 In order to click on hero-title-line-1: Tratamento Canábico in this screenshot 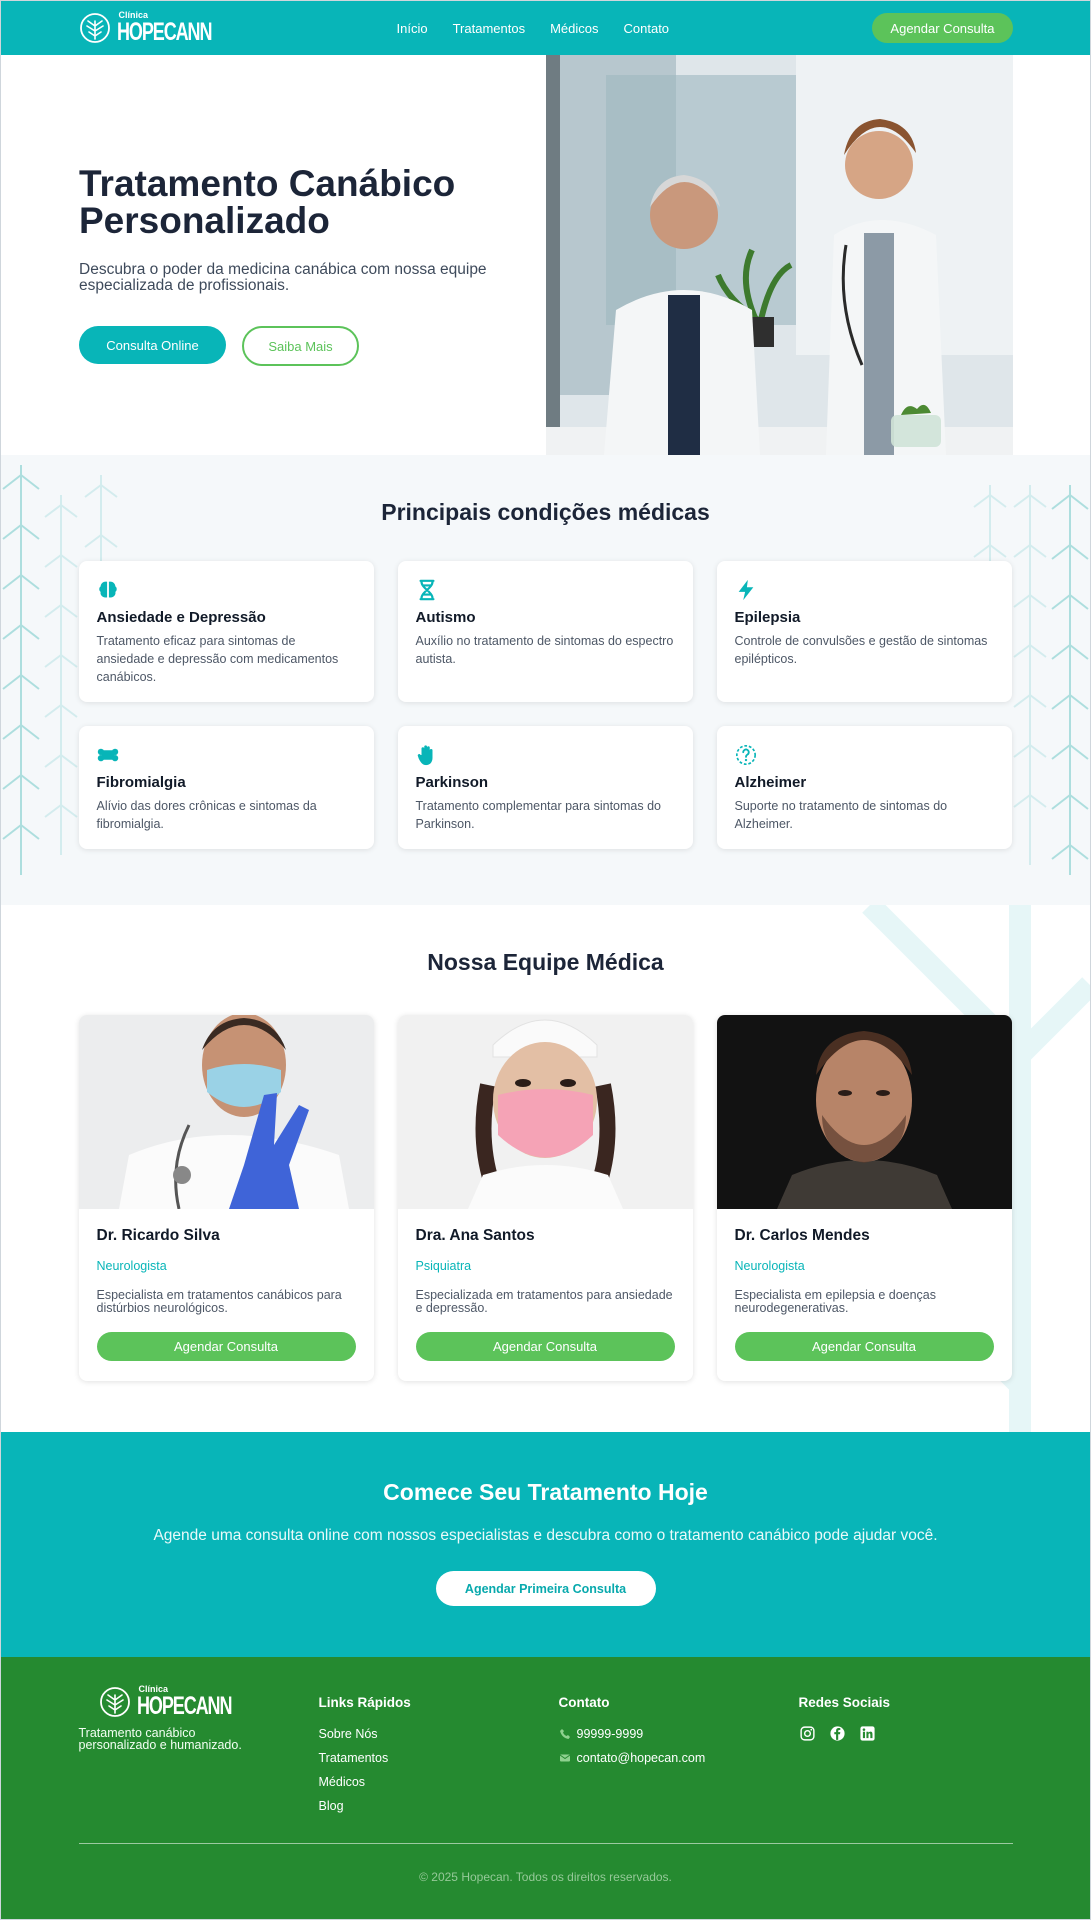, I will do `click(267, 183)`.